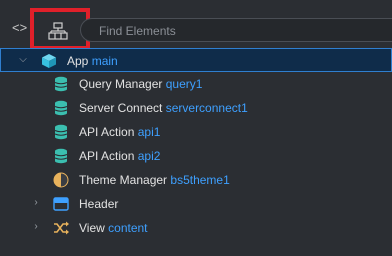 Image resolution: width=392 pixels, height=256 pixels. What do you see at coordinates (22, 28) in the screenshot?
I see `code-brackets-icon: <>` at bounding box center [22, 28].